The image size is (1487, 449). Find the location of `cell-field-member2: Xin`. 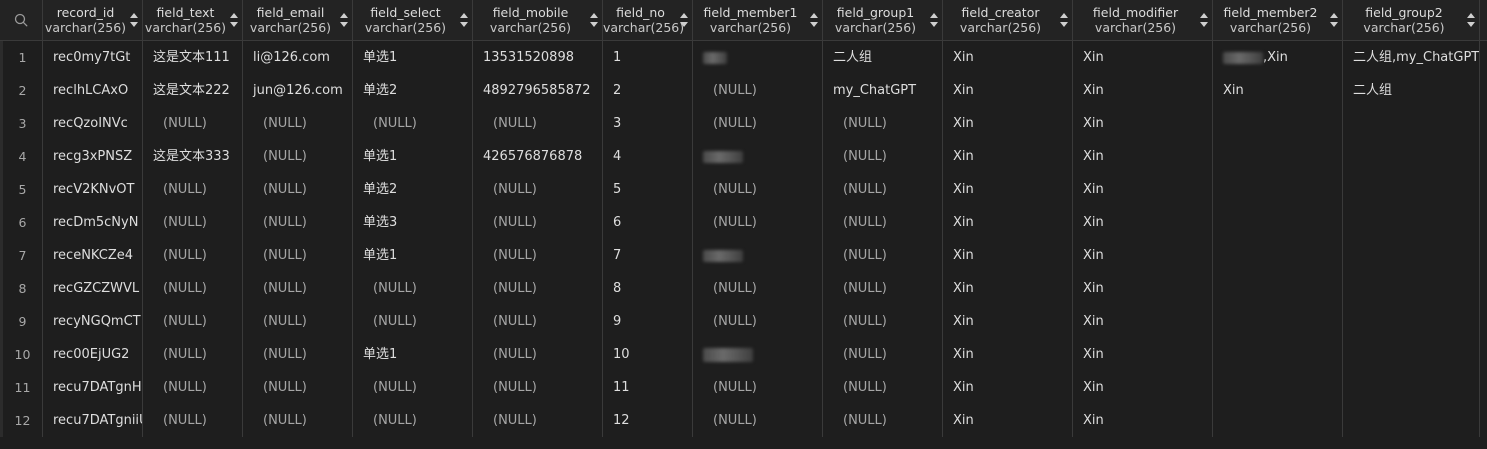

cell-field-member2: Xin is located at coordinates (1278, 90).